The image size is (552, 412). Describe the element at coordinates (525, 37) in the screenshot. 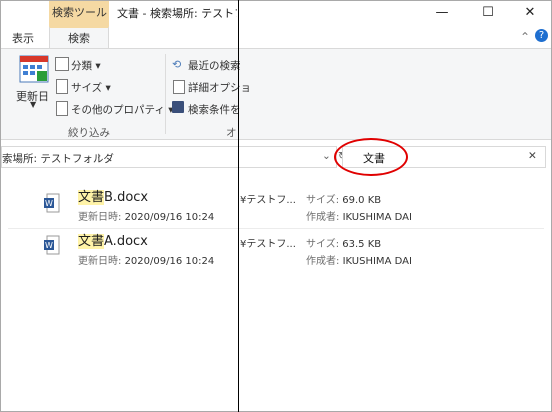

I see `ribbon-collapse-icon: ⌃` at that location.